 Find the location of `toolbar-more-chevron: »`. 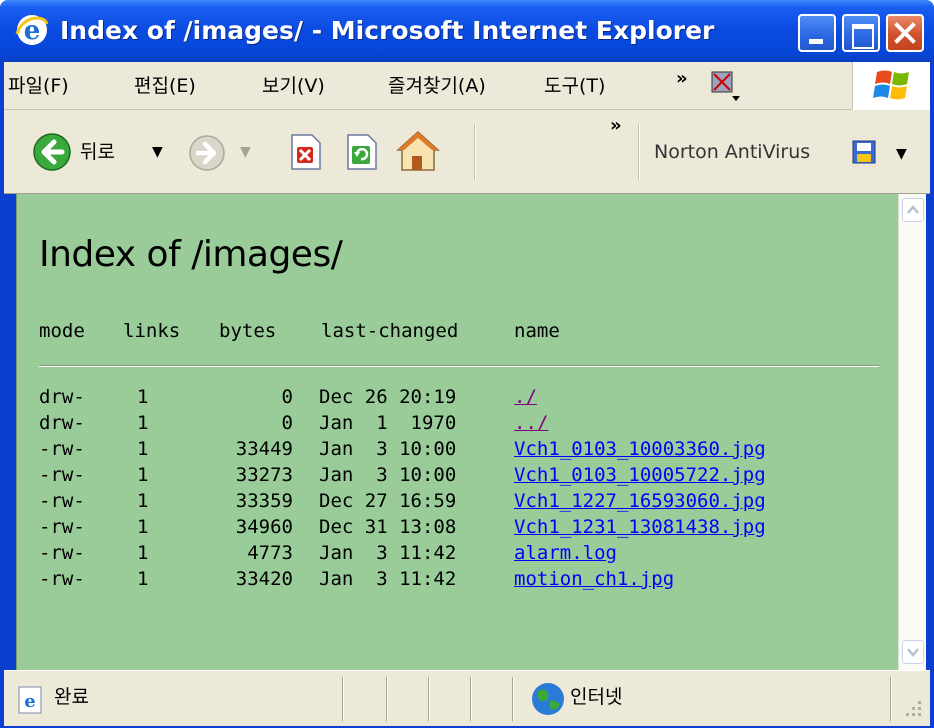

toolbar-more-chevron: » is located at coordinates (616, 126).